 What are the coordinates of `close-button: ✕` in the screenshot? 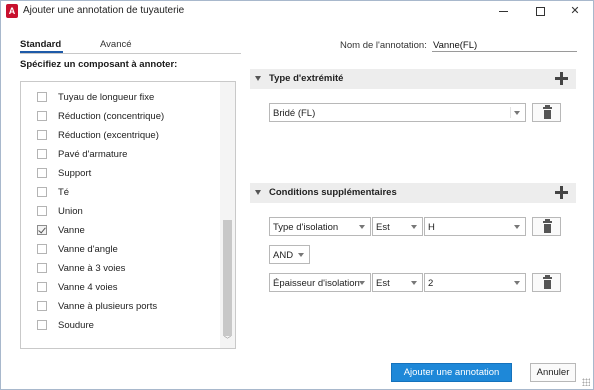 It's located at (575, 11).